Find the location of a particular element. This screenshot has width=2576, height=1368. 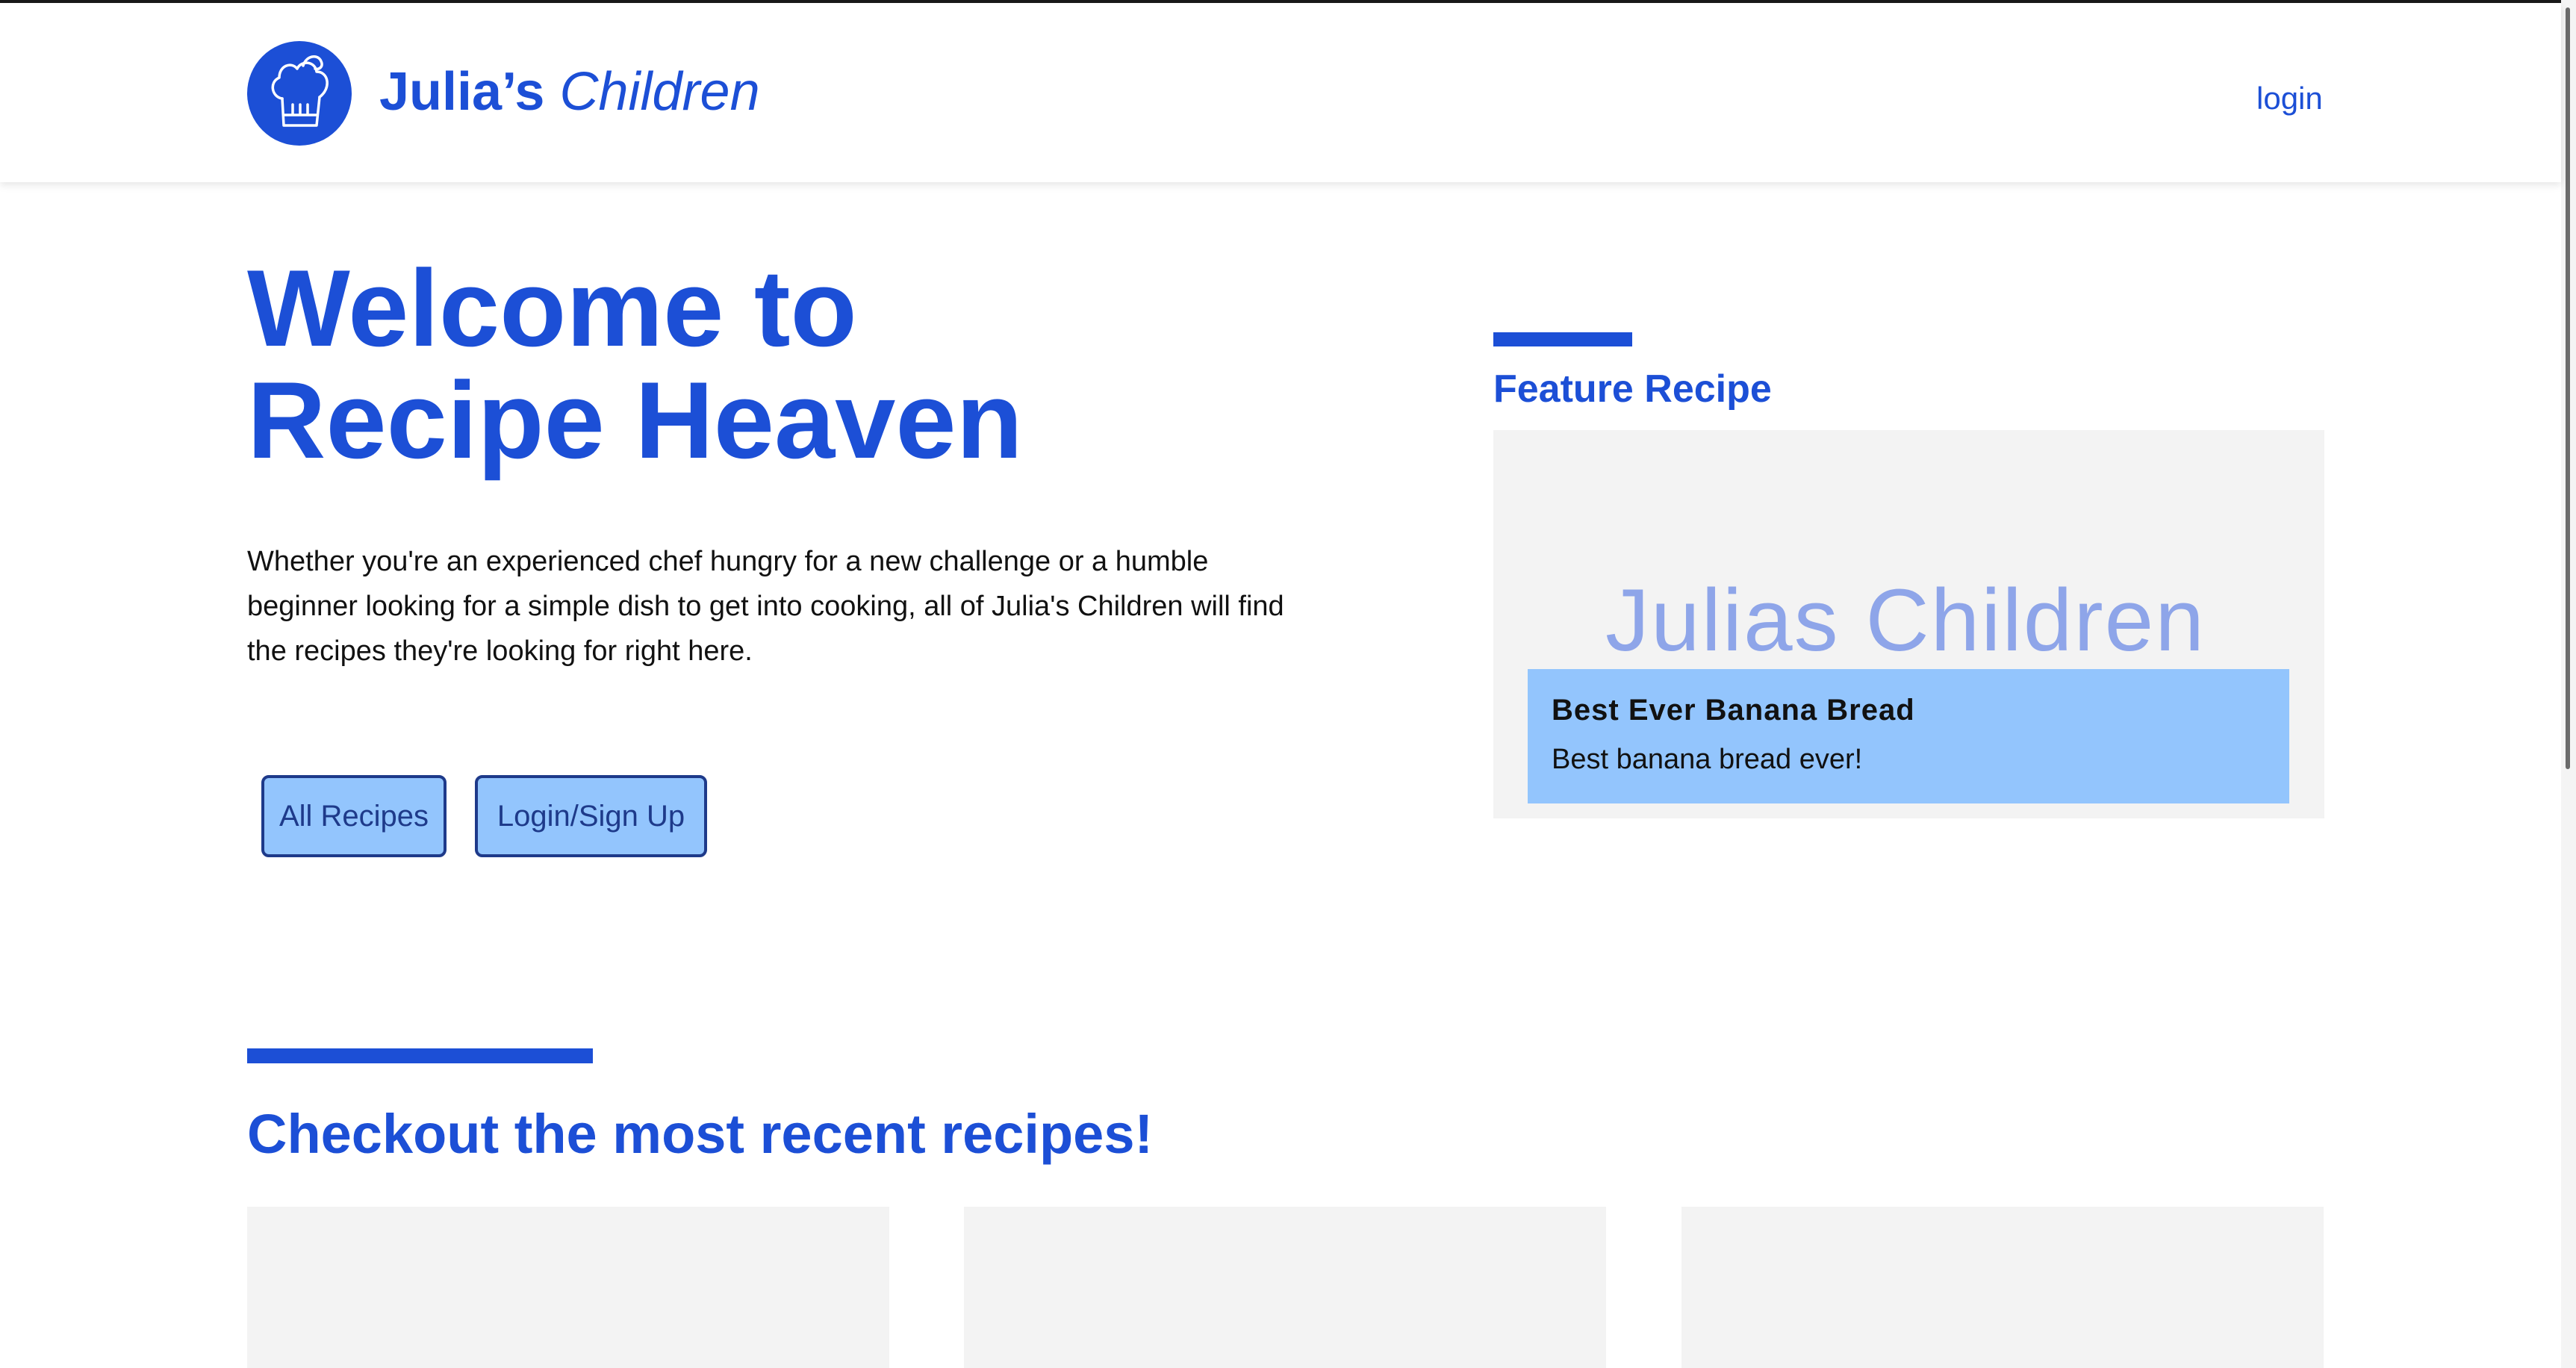

feature-recipe-image: Julias Children is located at coordinates (1905, 620).